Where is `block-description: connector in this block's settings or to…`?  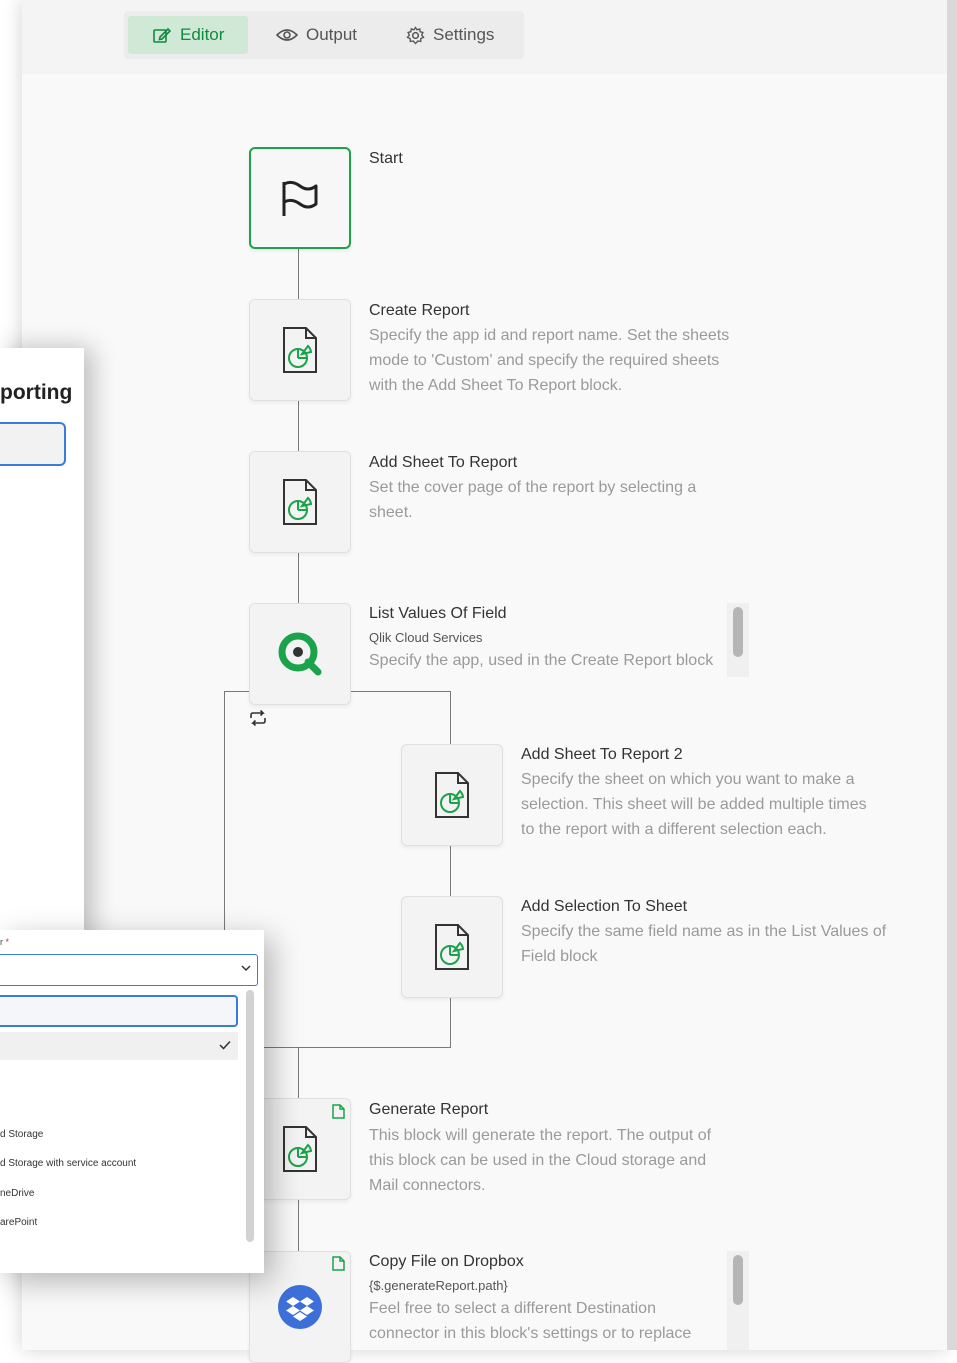 block-description: connector in this block's settings or to… is located at coordinates (530, 1333).